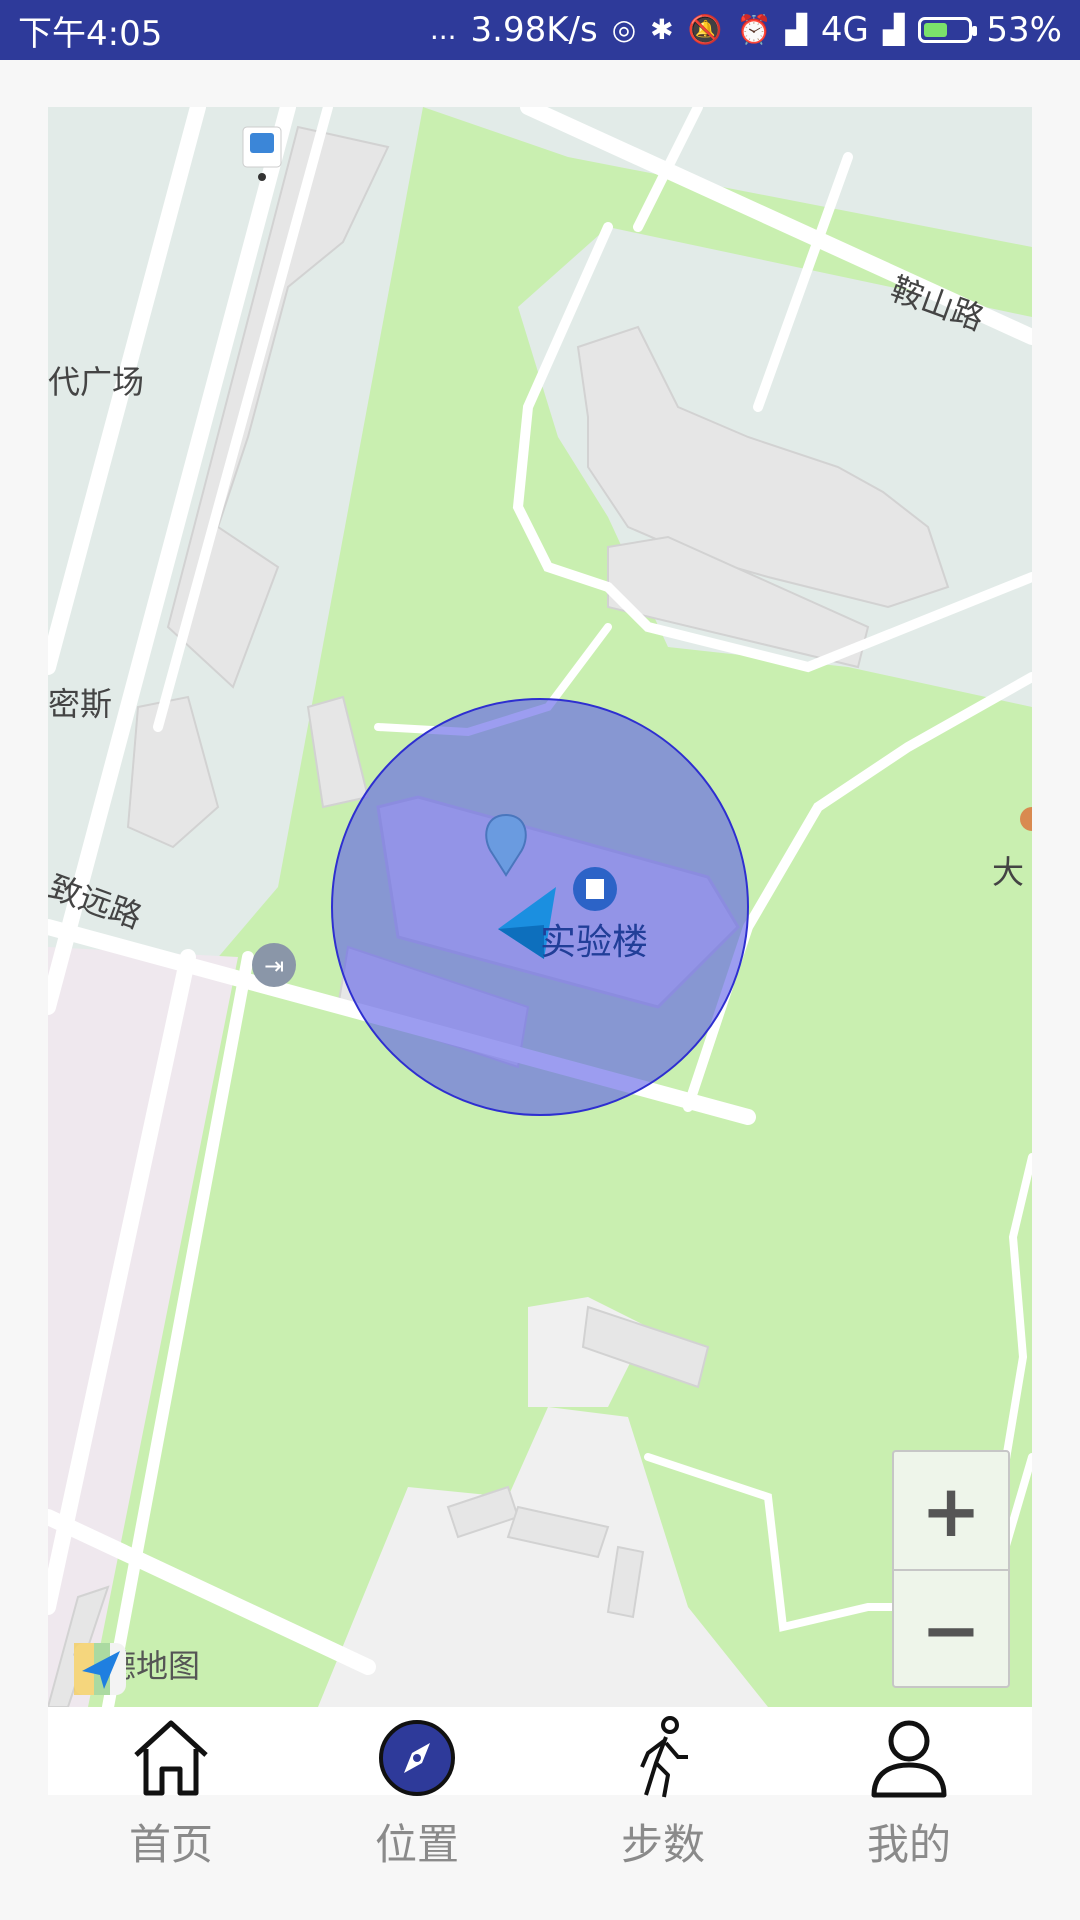 This screenshot has height=1920, width=1080. I want to click on nav-item-location: 位置, so click(417, 1813).